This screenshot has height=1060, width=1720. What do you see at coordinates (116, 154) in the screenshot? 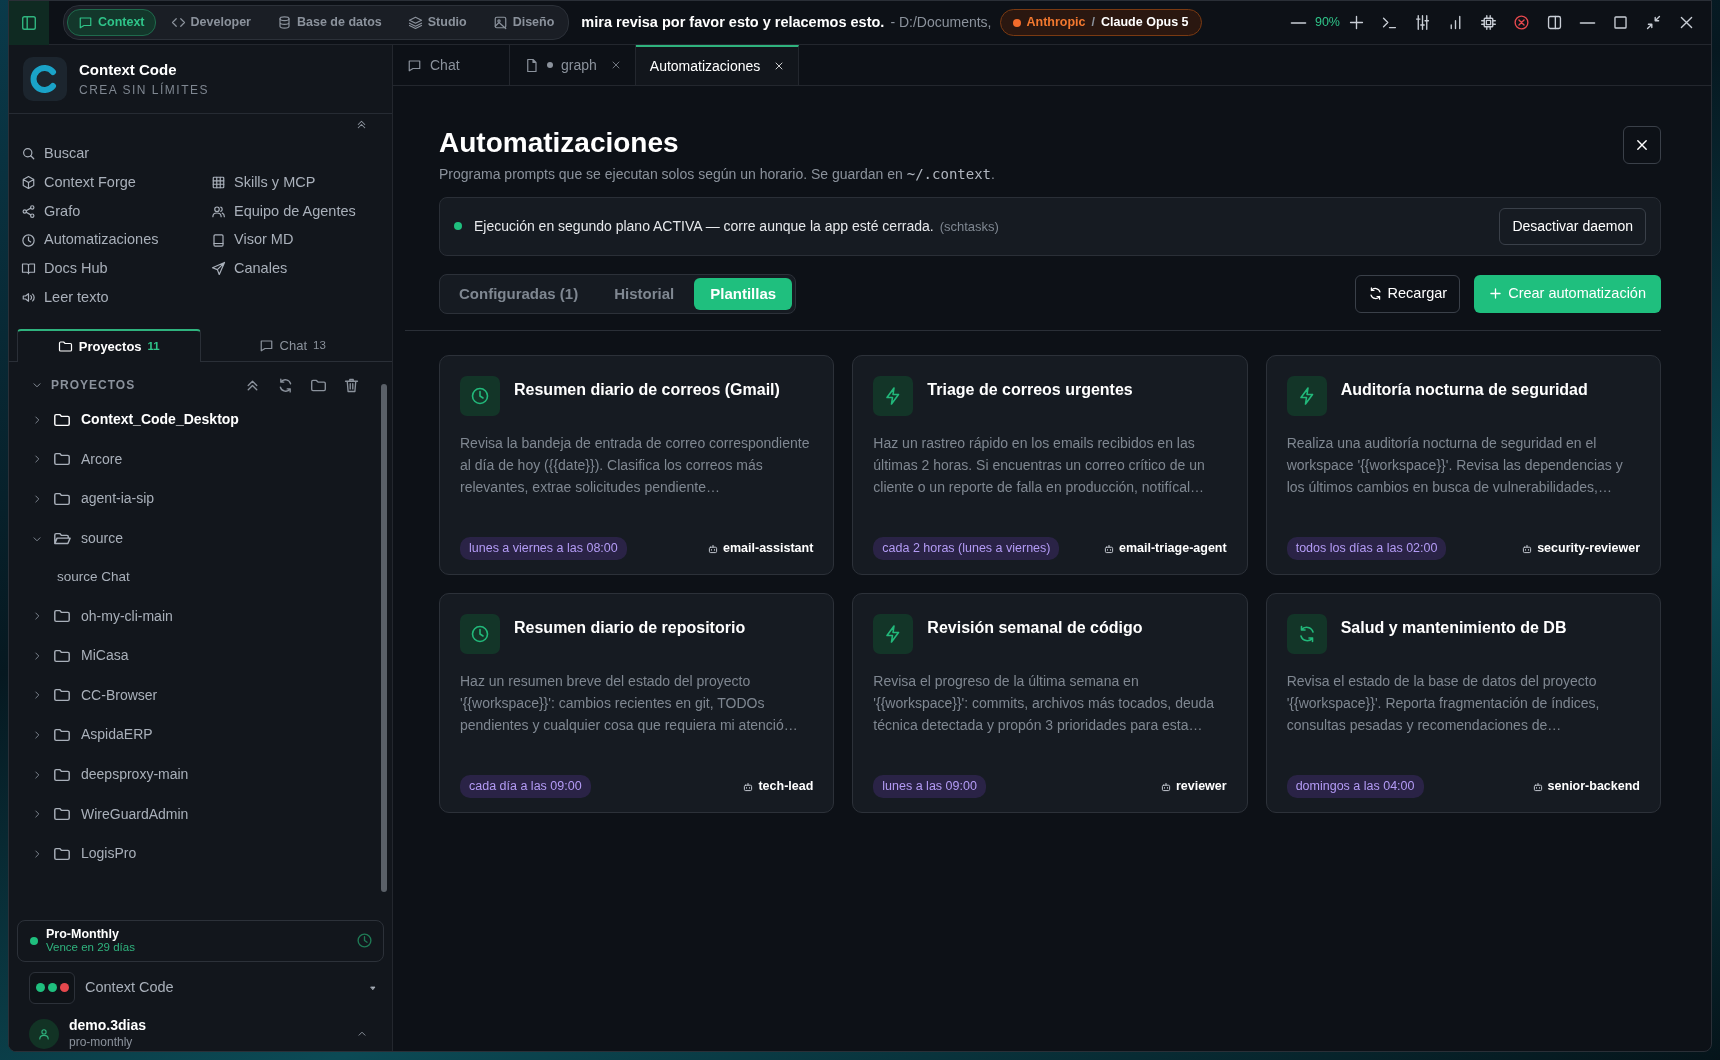
I see `nav-item: Buscar` at bounding box center [116, 154].